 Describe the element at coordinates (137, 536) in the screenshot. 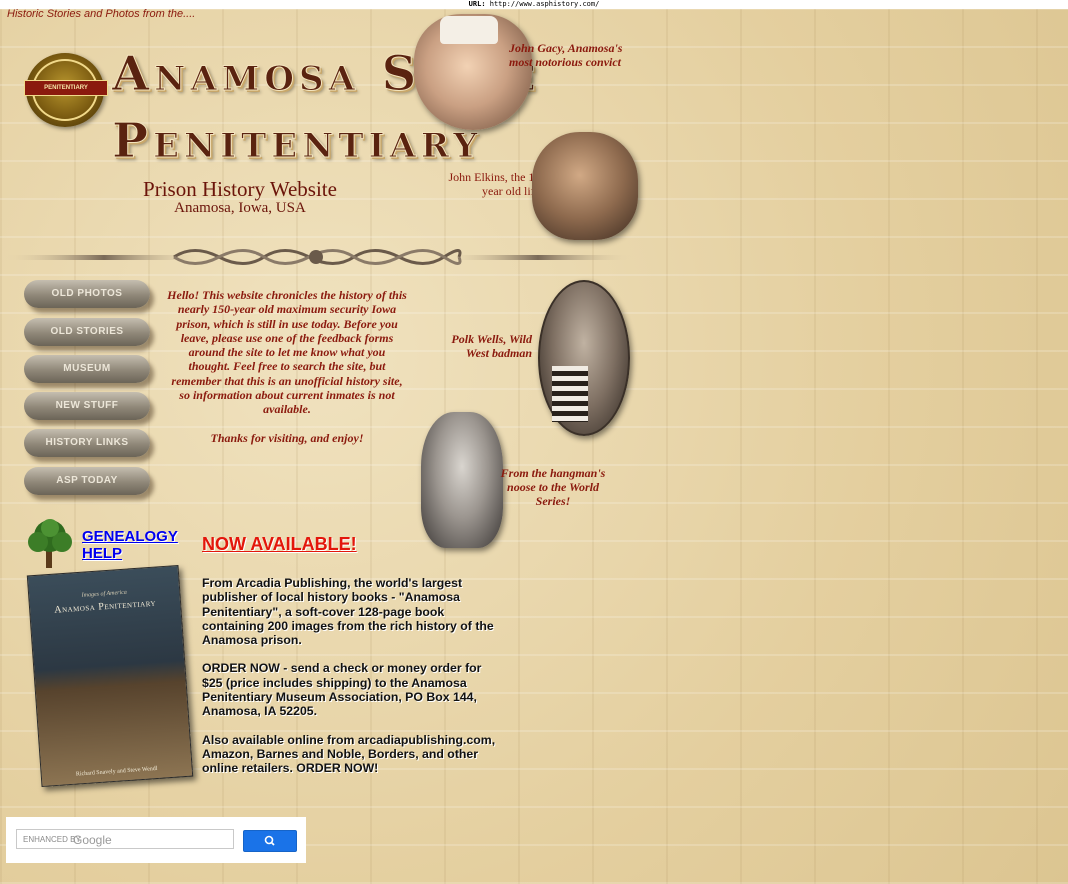

I see `genealogy-line1: GENEALOGY` at that location.